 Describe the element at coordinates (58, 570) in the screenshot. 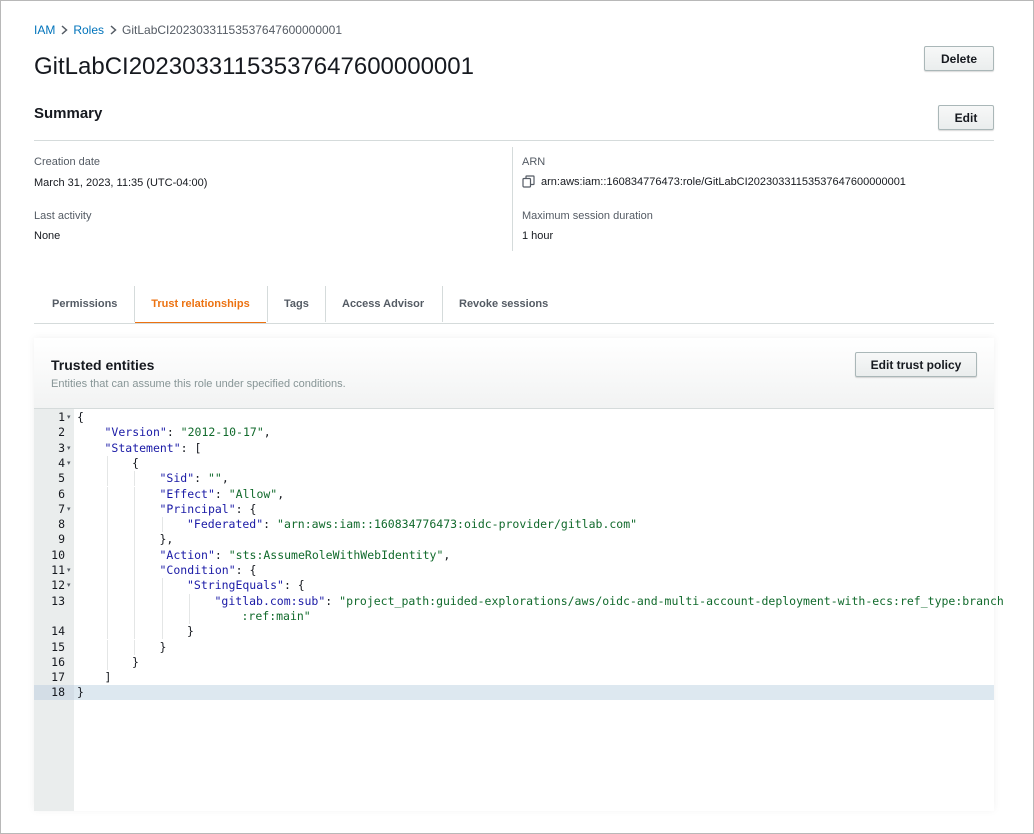

I see `line-number: 11` at that location.